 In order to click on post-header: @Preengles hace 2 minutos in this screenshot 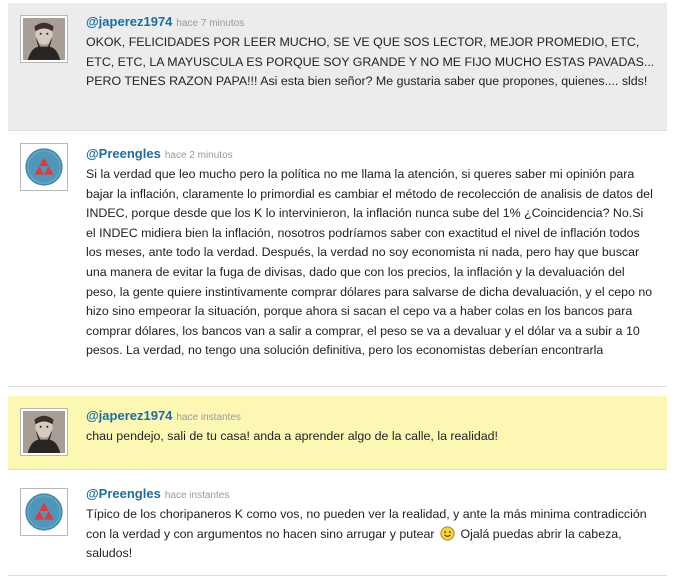, I will do `click(370, 155)`.